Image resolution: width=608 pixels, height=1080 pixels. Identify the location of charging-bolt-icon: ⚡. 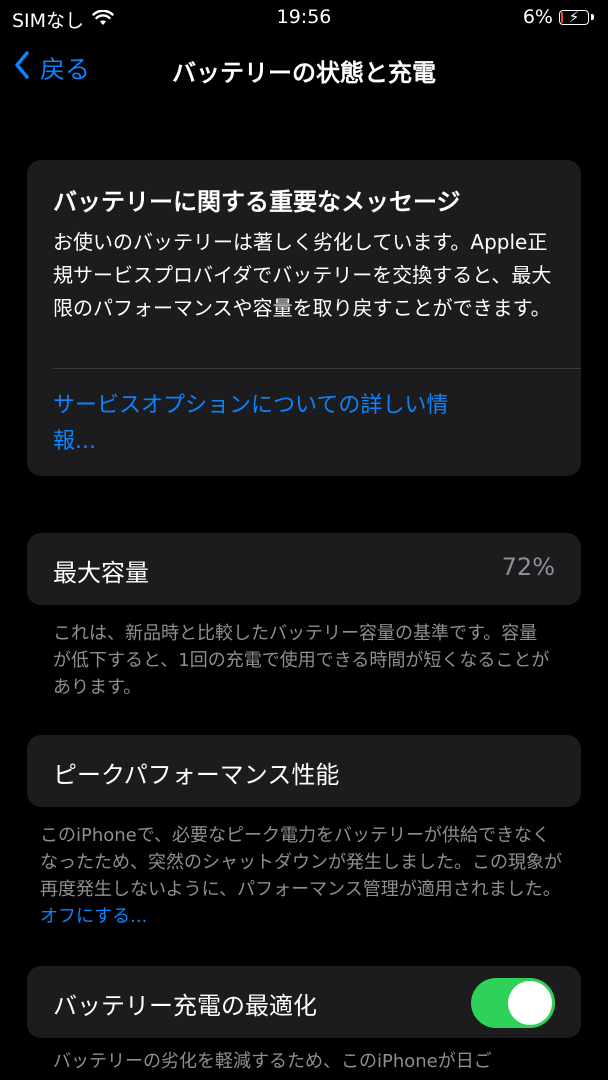
(574, 16).